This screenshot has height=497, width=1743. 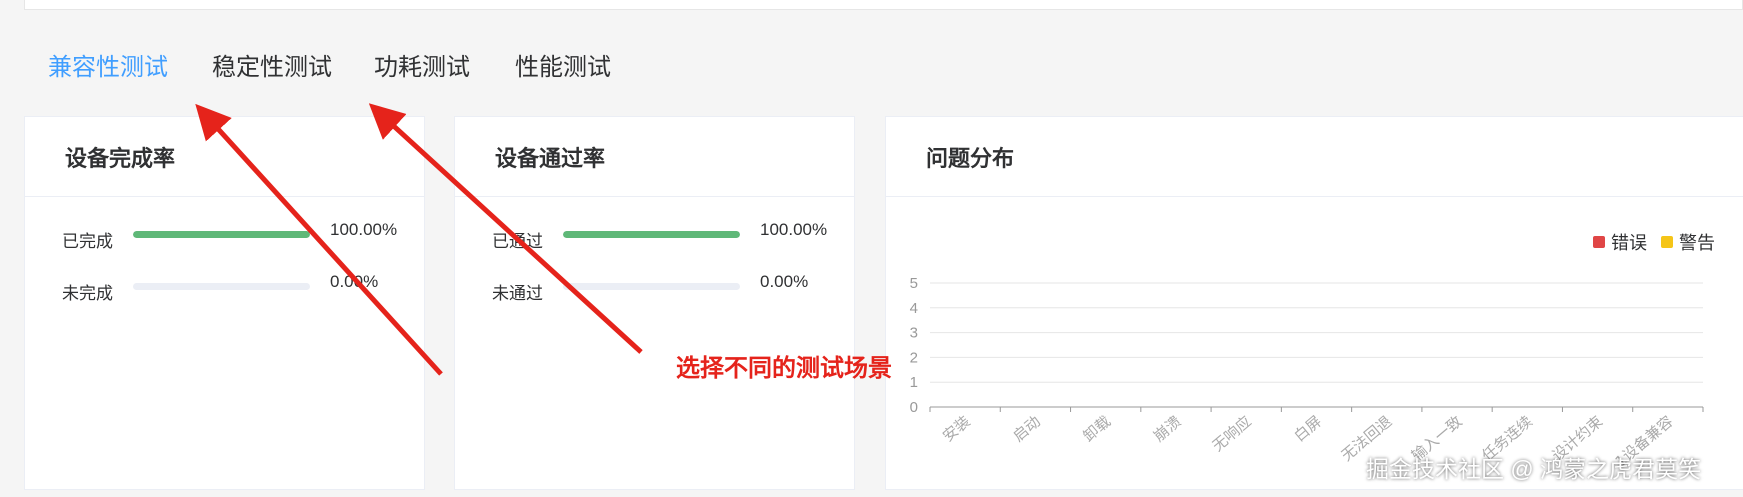 What do you see at coordinates (784, 368) in the screenshot?
I see `annotation-text: 选择不同的测试场景` at bounding box center [784, 368].